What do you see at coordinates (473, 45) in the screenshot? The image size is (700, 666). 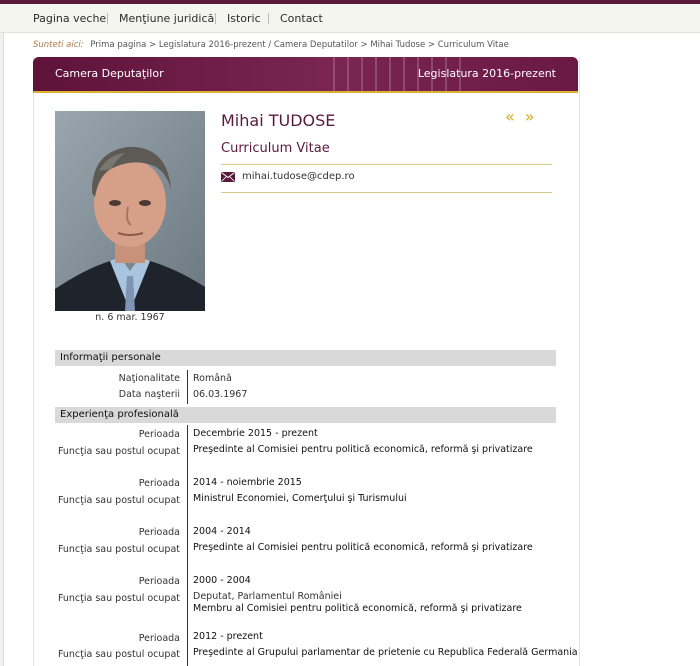 I see `breadcrumb-item-current: Curriculum Vitae` at bounding box center [473, 45].